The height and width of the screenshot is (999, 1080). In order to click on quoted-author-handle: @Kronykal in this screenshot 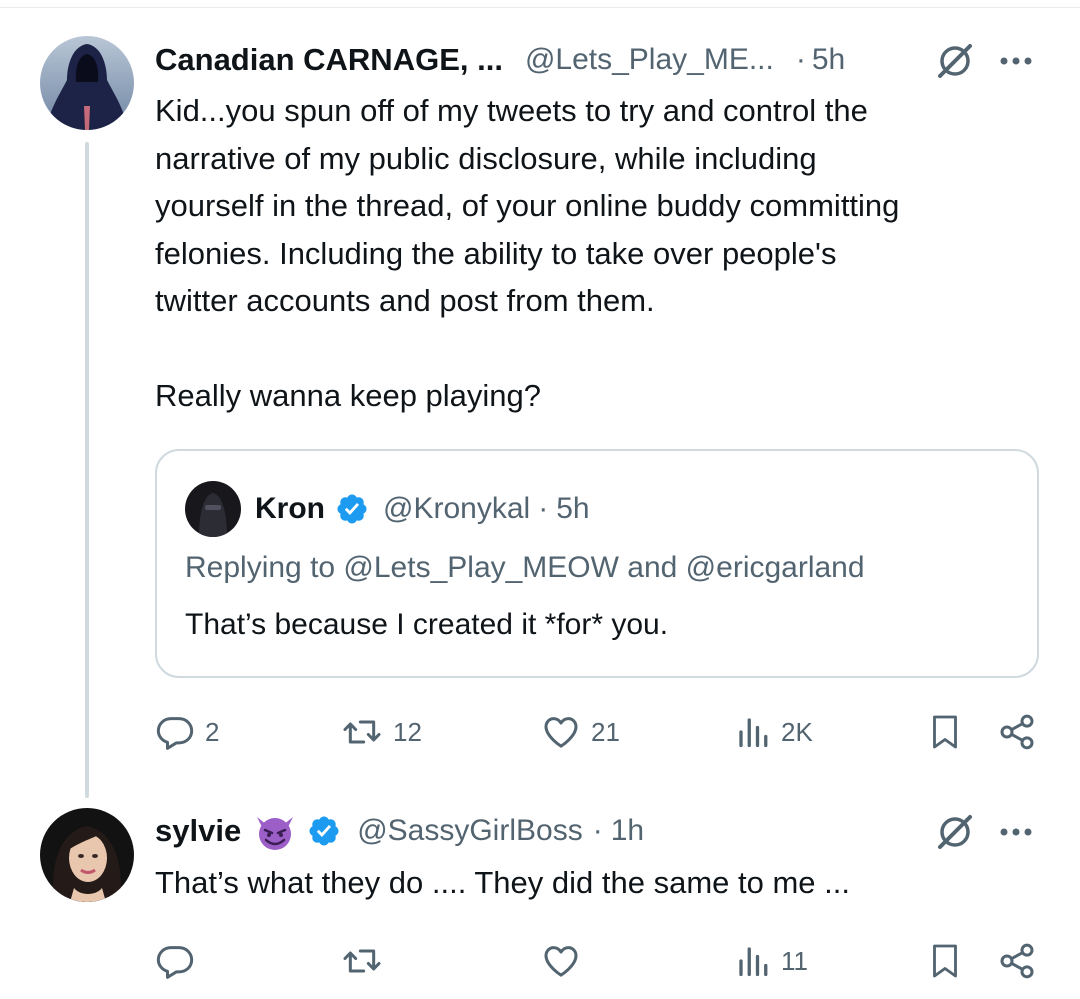, I will do `click(456, 509)`.